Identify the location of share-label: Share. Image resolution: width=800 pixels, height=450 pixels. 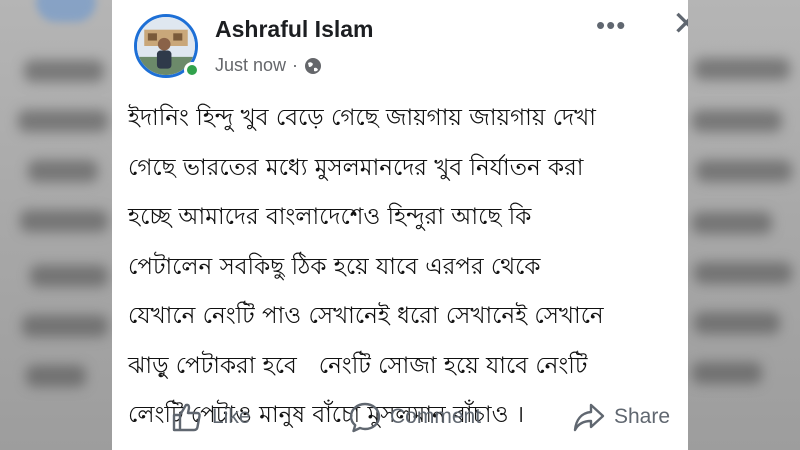
(642, 416).